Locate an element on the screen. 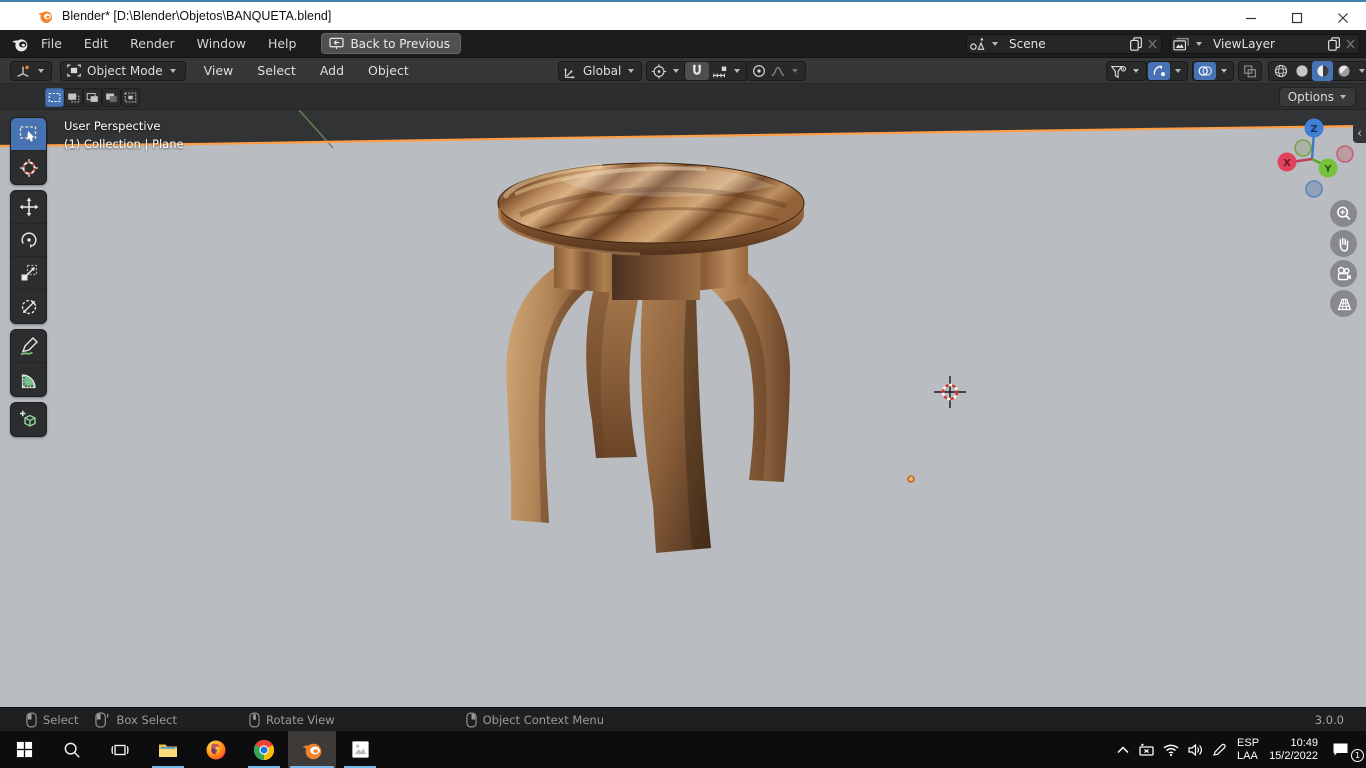  notification-button: 1 is located at coordinates (1349, 749).